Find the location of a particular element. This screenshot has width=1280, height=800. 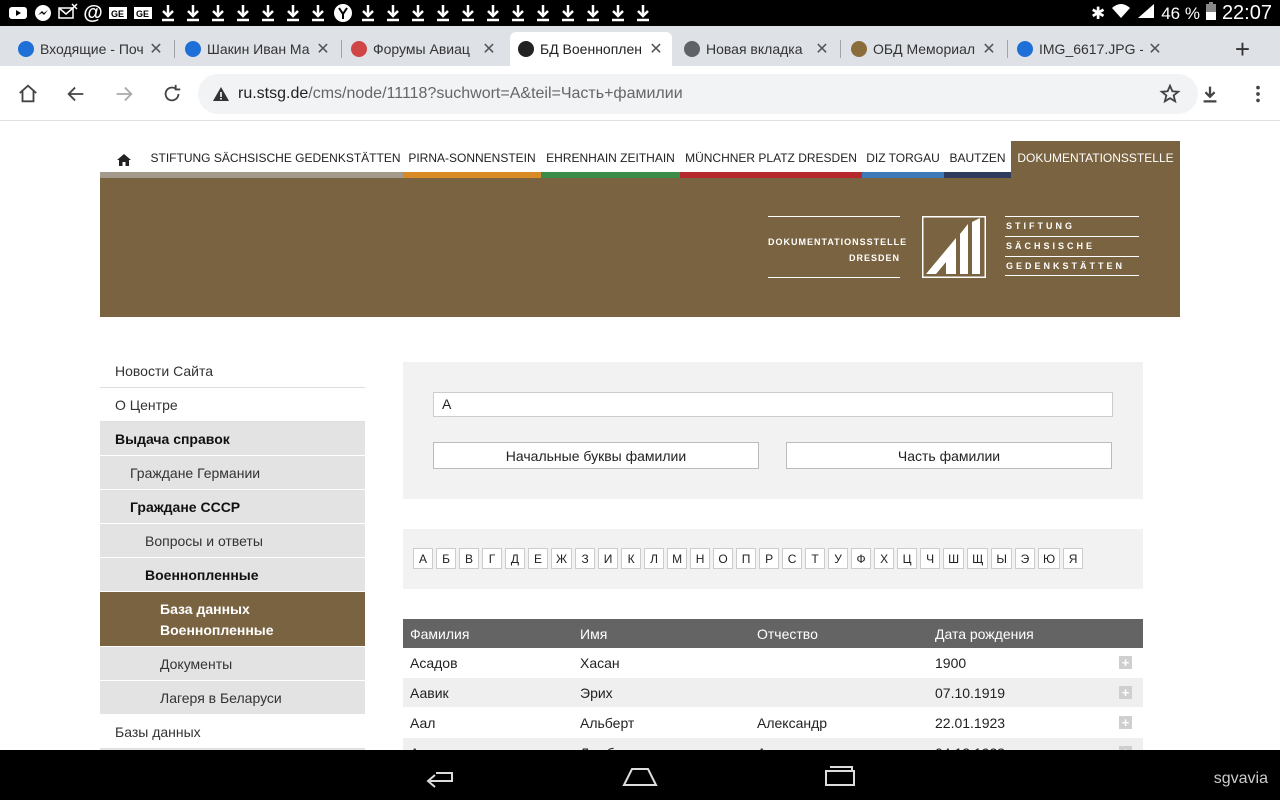

browser-tab: БД Военноплен ✕ is located at coordinates (591, 49).